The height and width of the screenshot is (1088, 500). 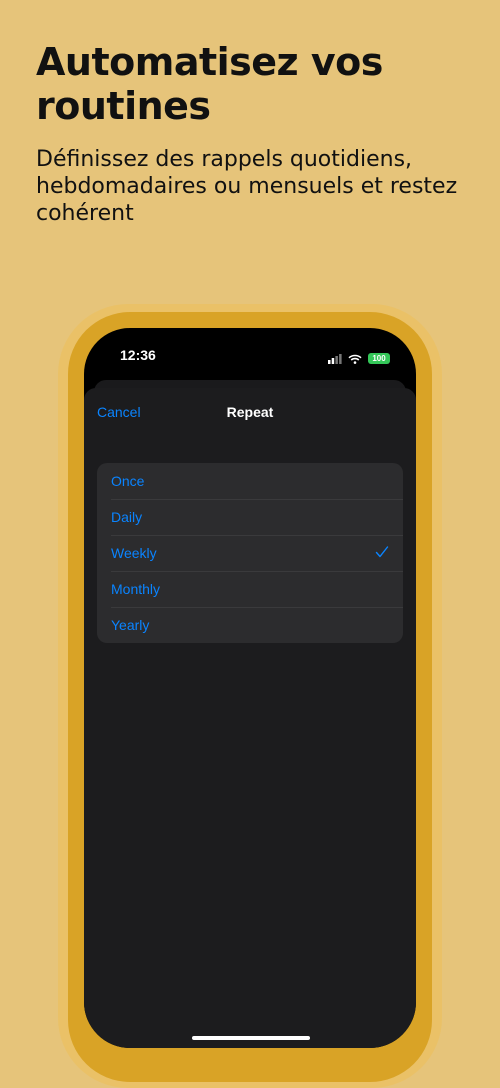 What do you see at coordinates (128, 481) in the screenshot?
I see `option-label: Once` at bounding box center [128, 481].